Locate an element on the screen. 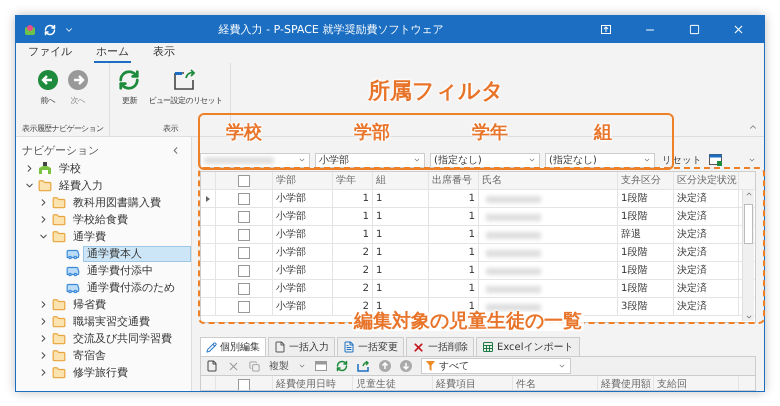 This screenshot has height=406, width=780. column-header: 経費使用日時 is located at coordinates (313, 383).